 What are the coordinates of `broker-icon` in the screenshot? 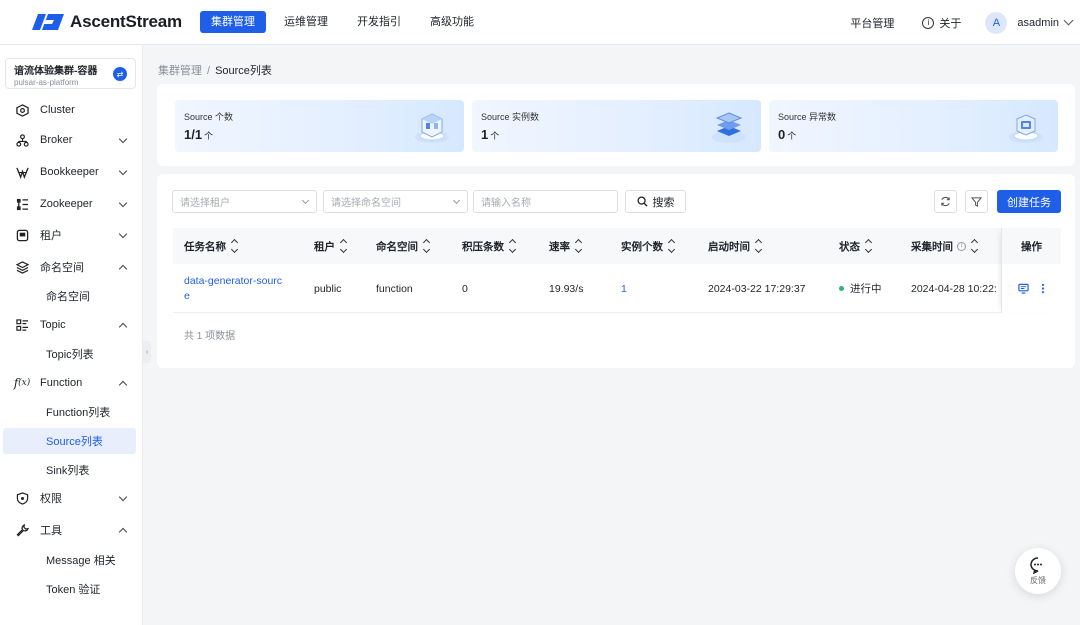 It's located at (22, 140).